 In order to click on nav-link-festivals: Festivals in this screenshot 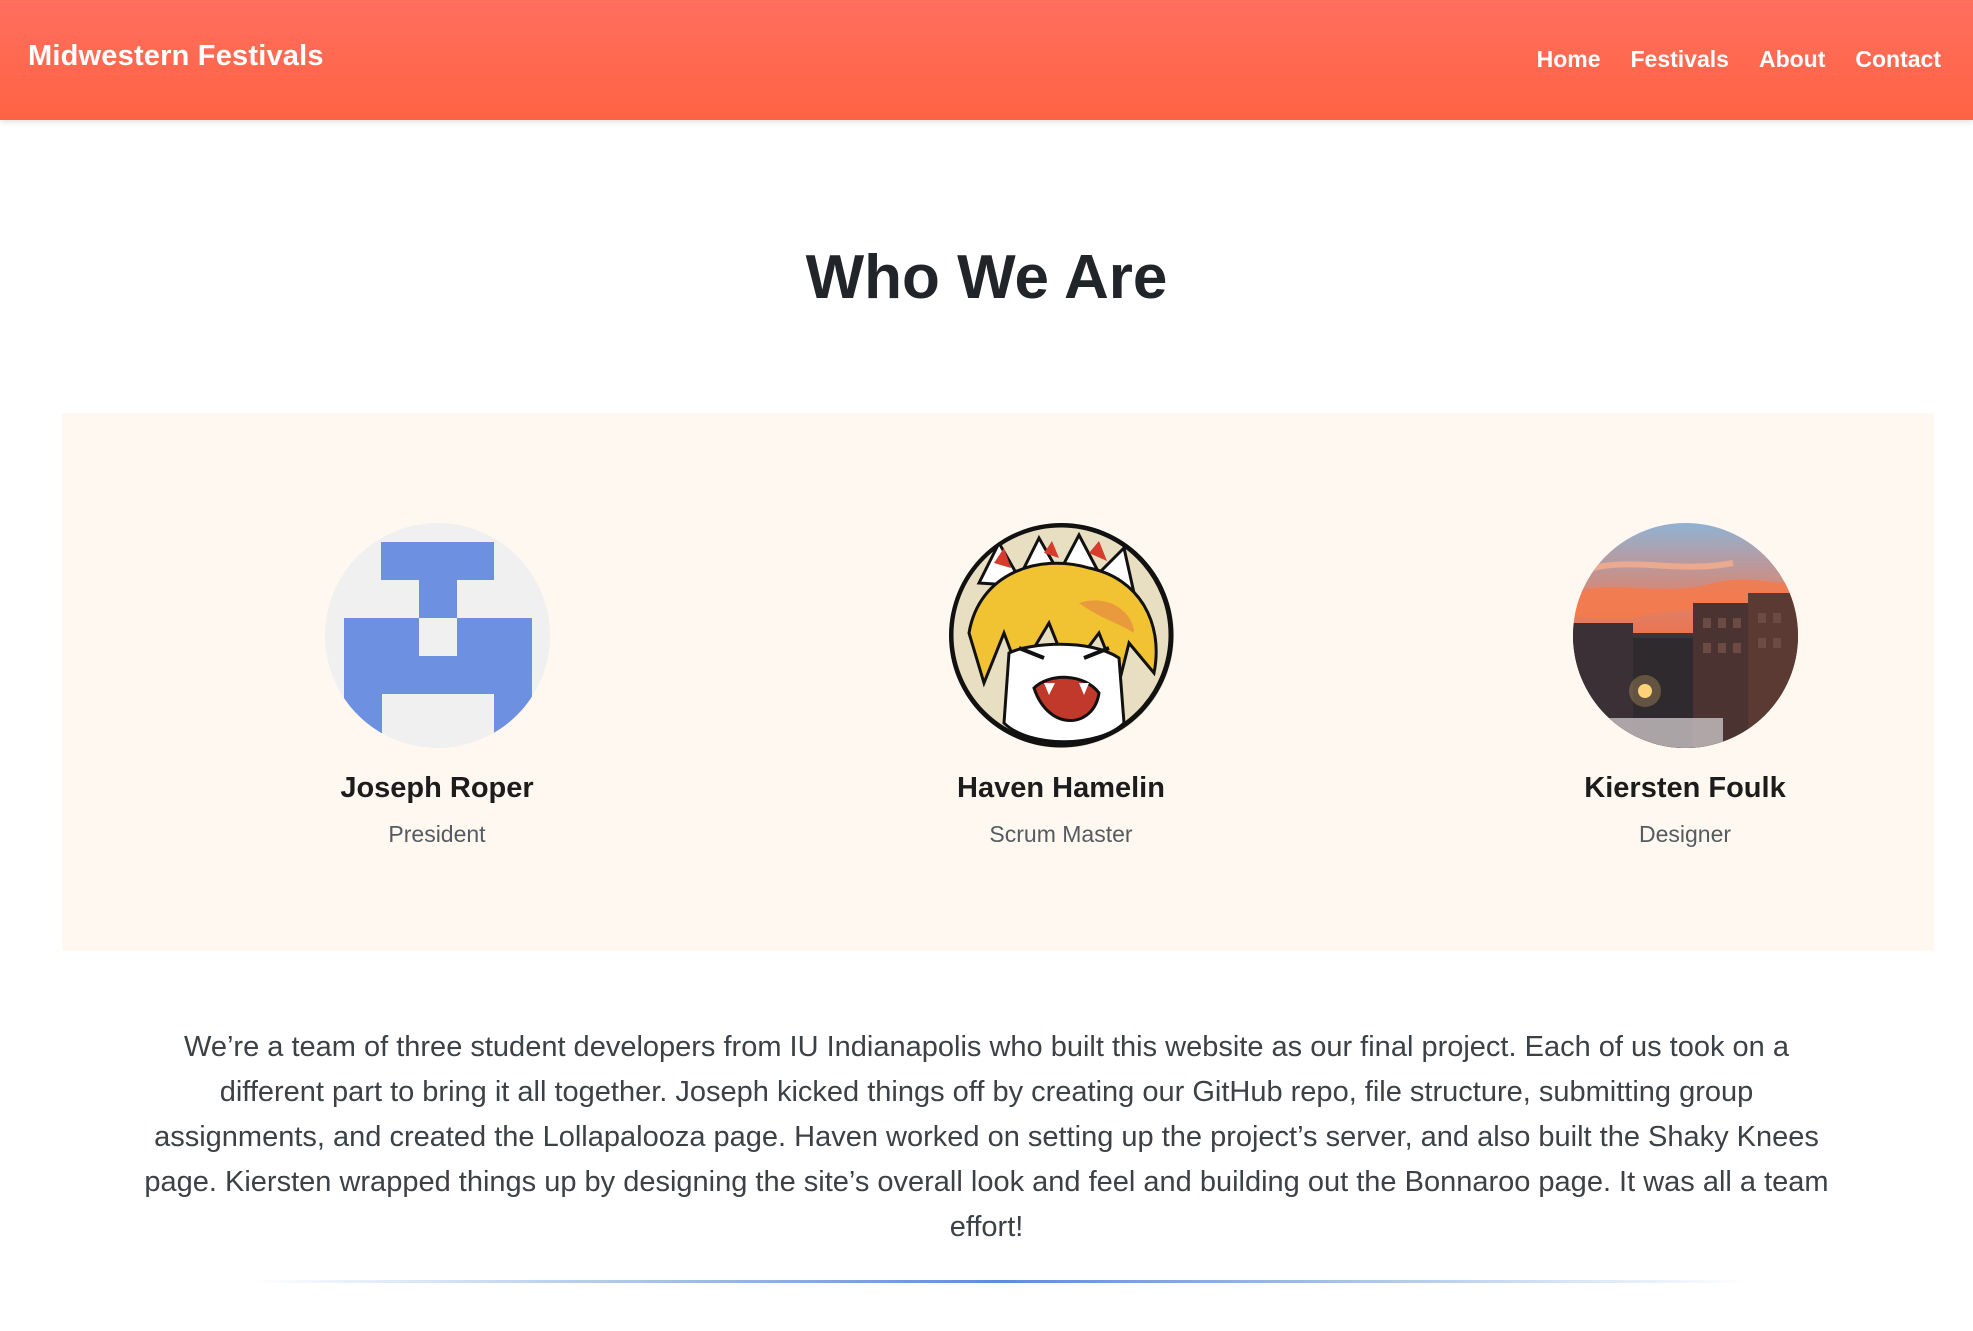, I will do `click(1680, 59)`.